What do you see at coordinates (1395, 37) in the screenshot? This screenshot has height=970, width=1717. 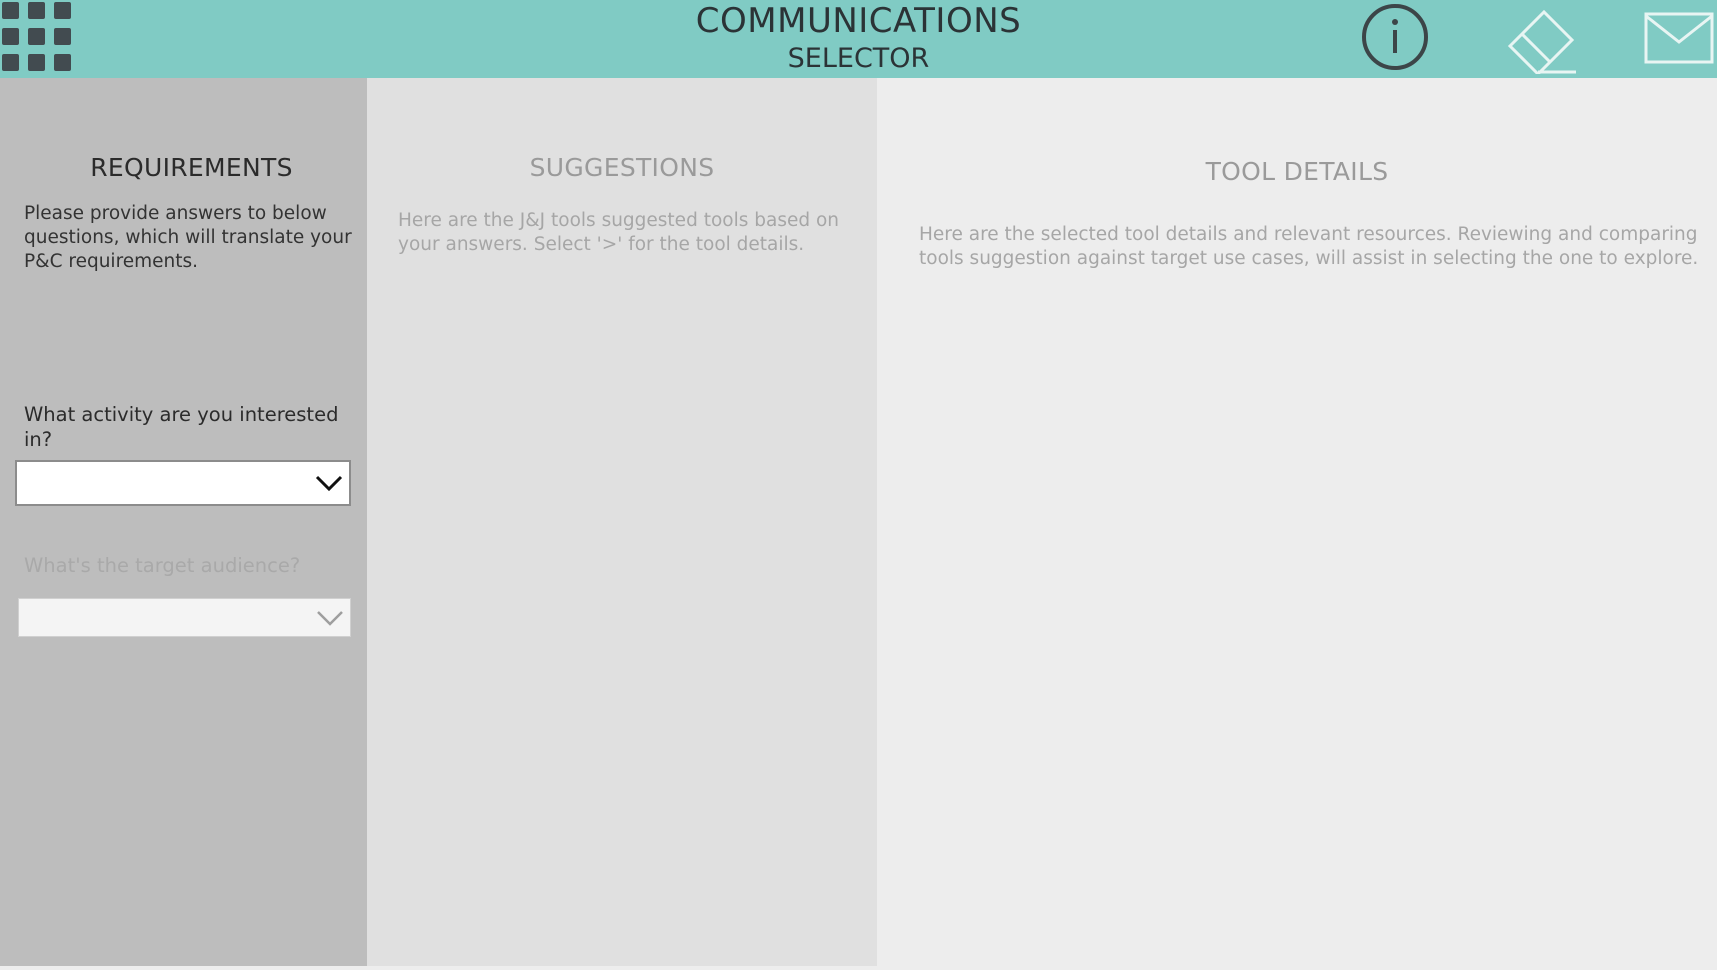 I see `info-icon` at bounding box center [1395, 37].